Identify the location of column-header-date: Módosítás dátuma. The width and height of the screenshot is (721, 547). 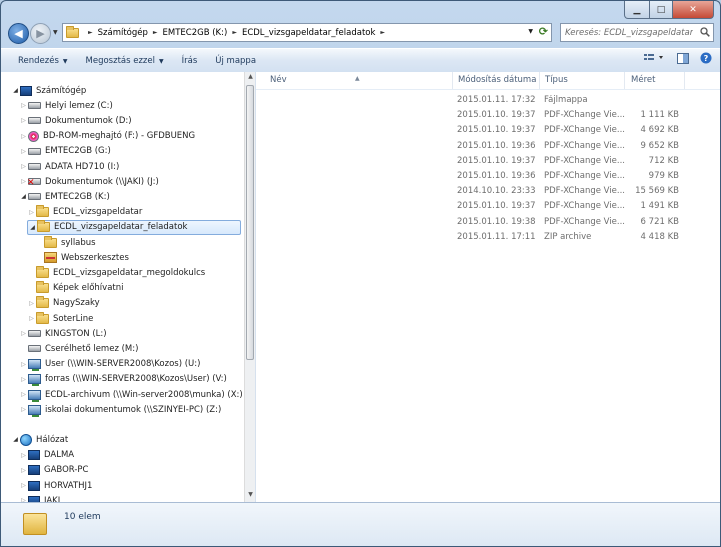
(497, 80).